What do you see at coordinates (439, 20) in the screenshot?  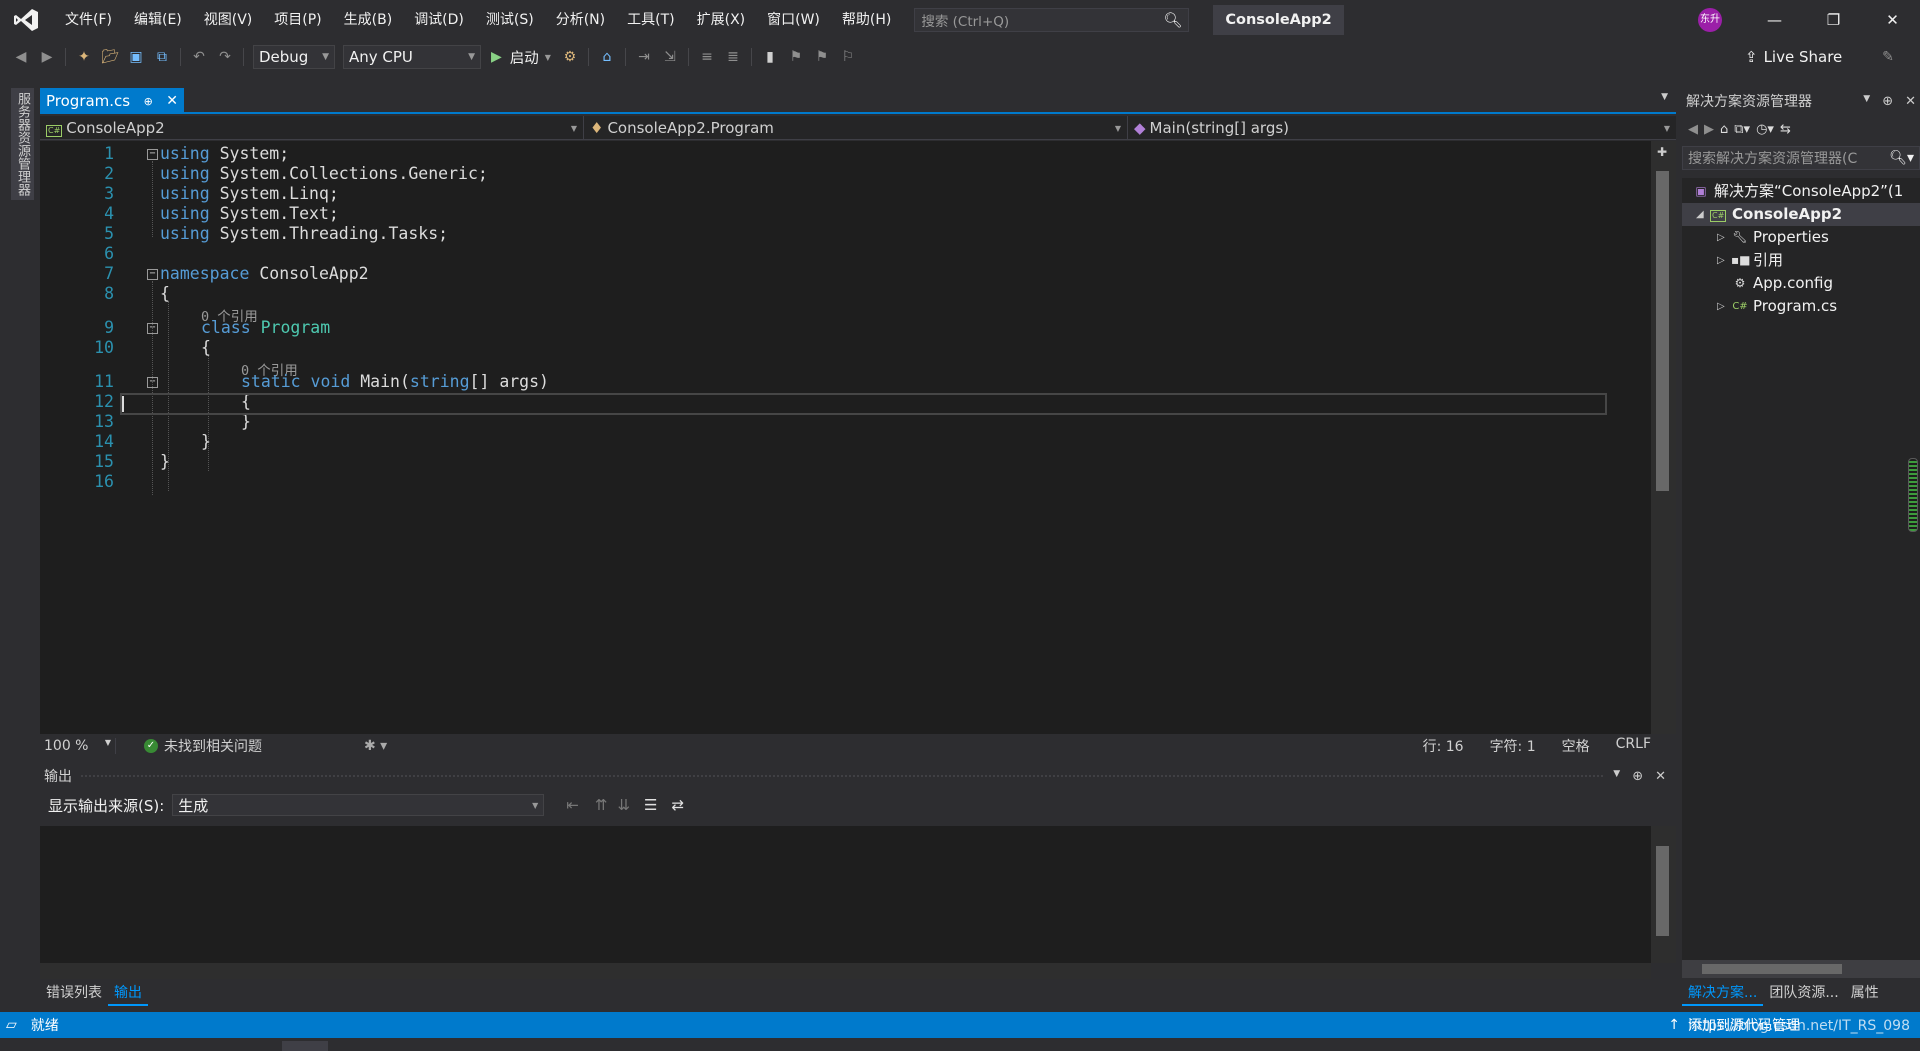 I see `menu-debug: 调试(D)` at bounding box center [439, 20].